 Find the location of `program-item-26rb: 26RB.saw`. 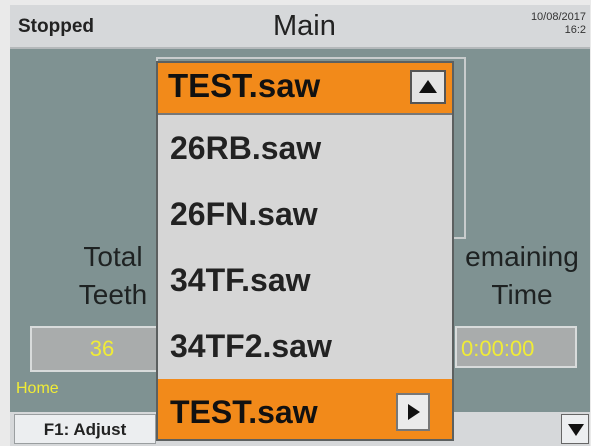

program-item-26rb: 26RB.saw is located at coordinates (305, 148).